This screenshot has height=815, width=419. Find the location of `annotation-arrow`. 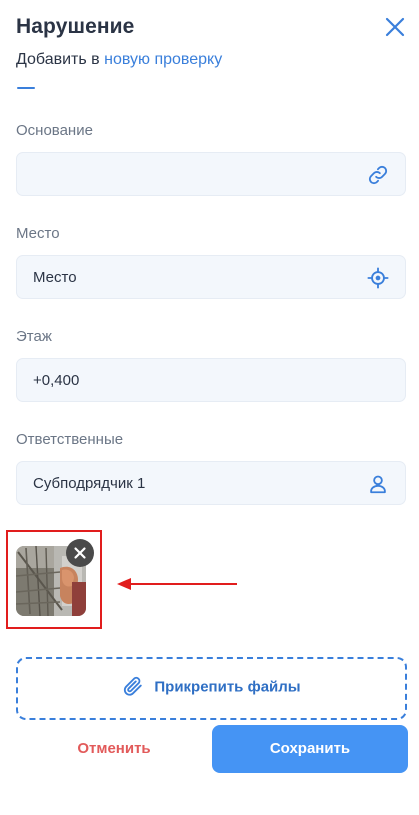

annotation-arrow is located at coordinates (177, 584).